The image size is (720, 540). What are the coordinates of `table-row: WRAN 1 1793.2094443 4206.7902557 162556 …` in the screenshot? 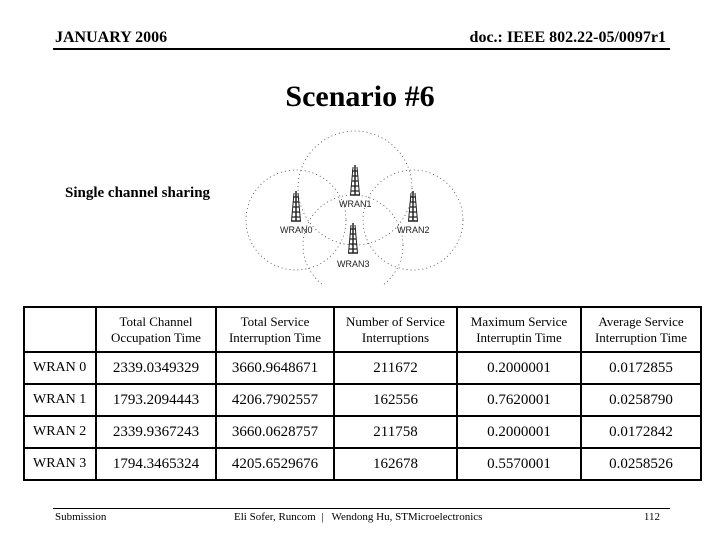 It's located at (362, 400).